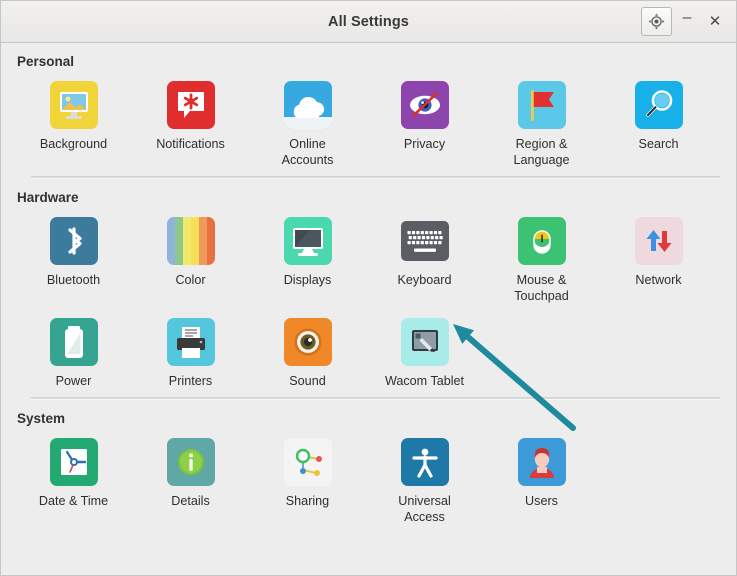 This screenshot has width=737, height=576. I want to click on settings-tile-details: Details, so click(190, 482).